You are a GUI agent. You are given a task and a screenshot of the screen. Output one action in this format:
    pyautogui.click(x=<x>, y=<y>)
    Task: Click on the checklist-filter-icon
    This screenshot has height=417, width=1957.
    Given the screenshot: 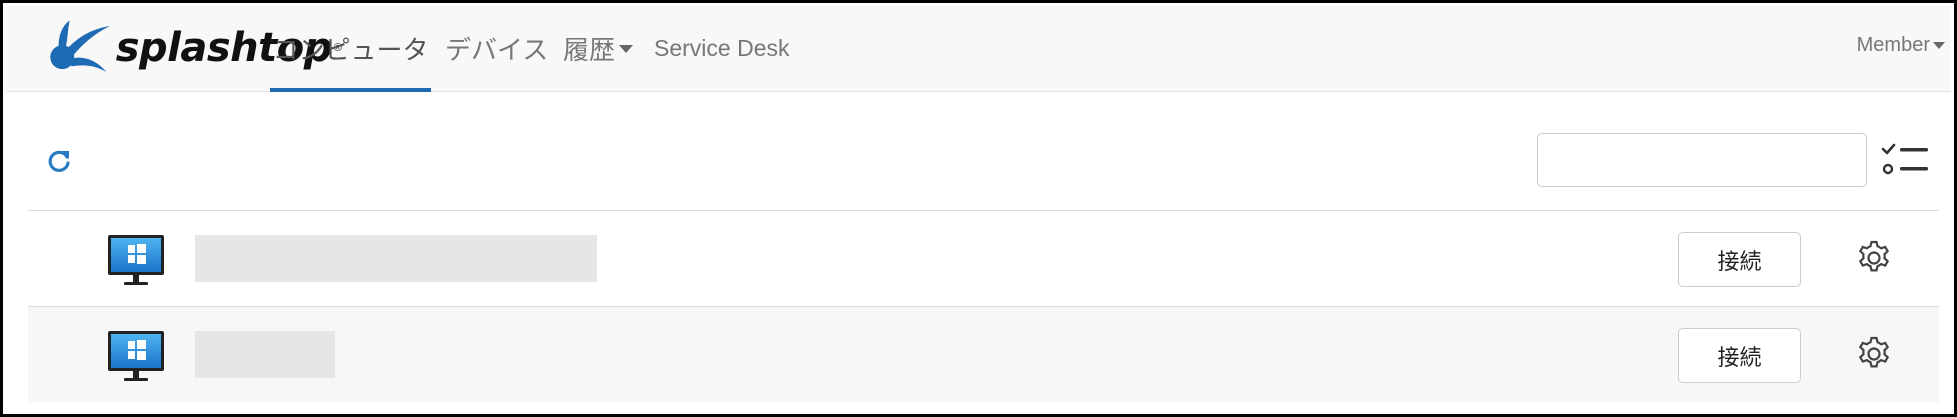 What is the action you would take?
    pyautogui.click(x=1905, y=160)
    